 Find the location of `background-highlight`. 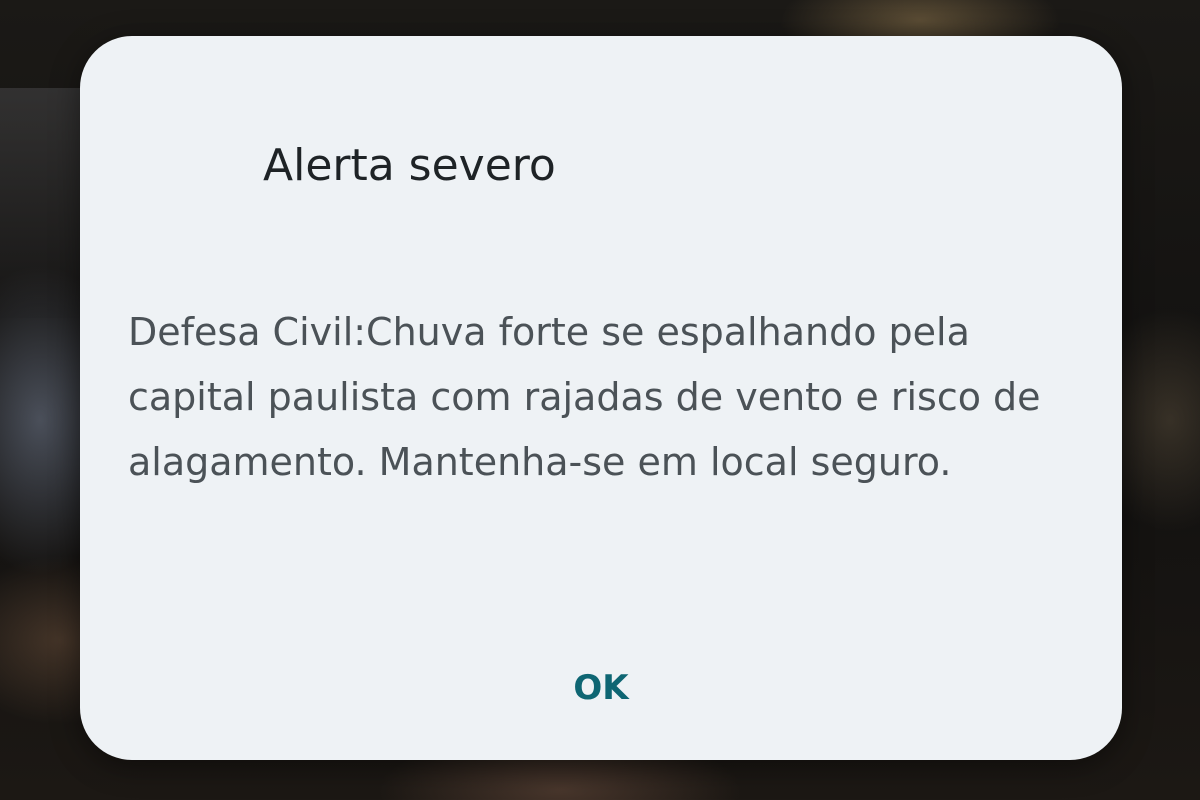

background-highlight is located at coordinates (40, 203).